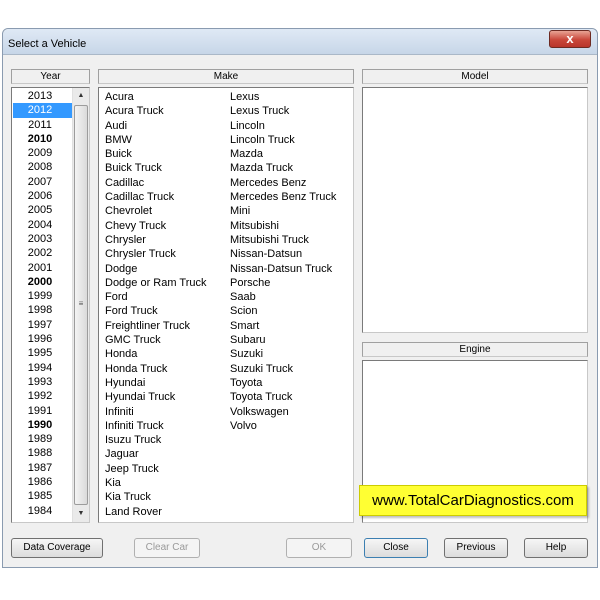 This screenshot has width=600, height=600. I want to click on year-item: 1993, so click(43, 382).